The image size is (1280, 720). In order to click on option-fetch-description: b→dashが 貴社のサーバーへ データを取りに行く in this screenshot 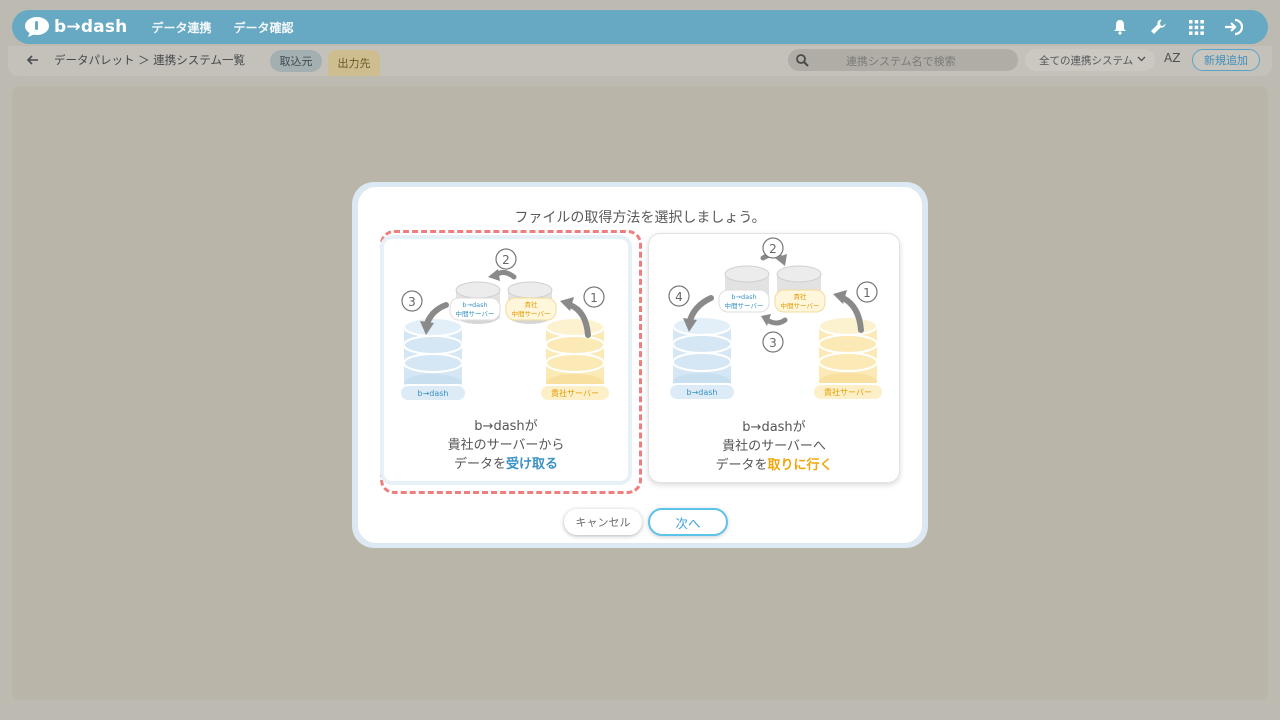, I will do `click(774, 446)`.